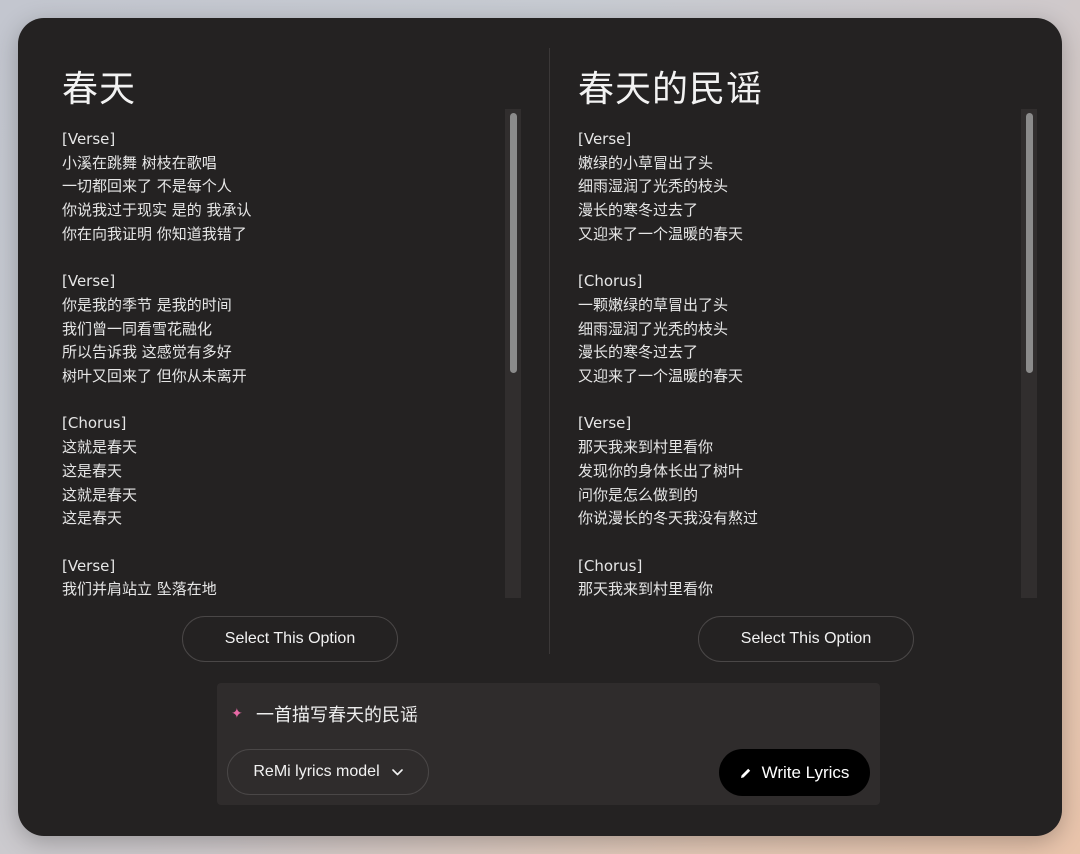 The height and width of the screenshot is (854, 1080). I want to click on model-label: ReMi lyrics model, so click(316, 771).